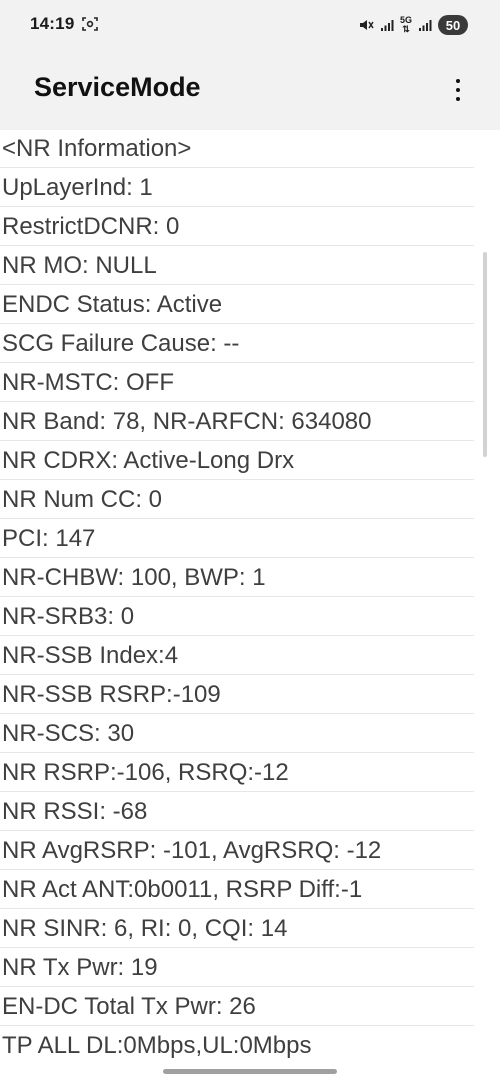 This screenshot has width=500, height=1083. What do you see at coordinates (237, 578) in the screenshot?
I see `list-item: NR-CHBW: 100, BWP: 1` at bounding box center [237, 578].